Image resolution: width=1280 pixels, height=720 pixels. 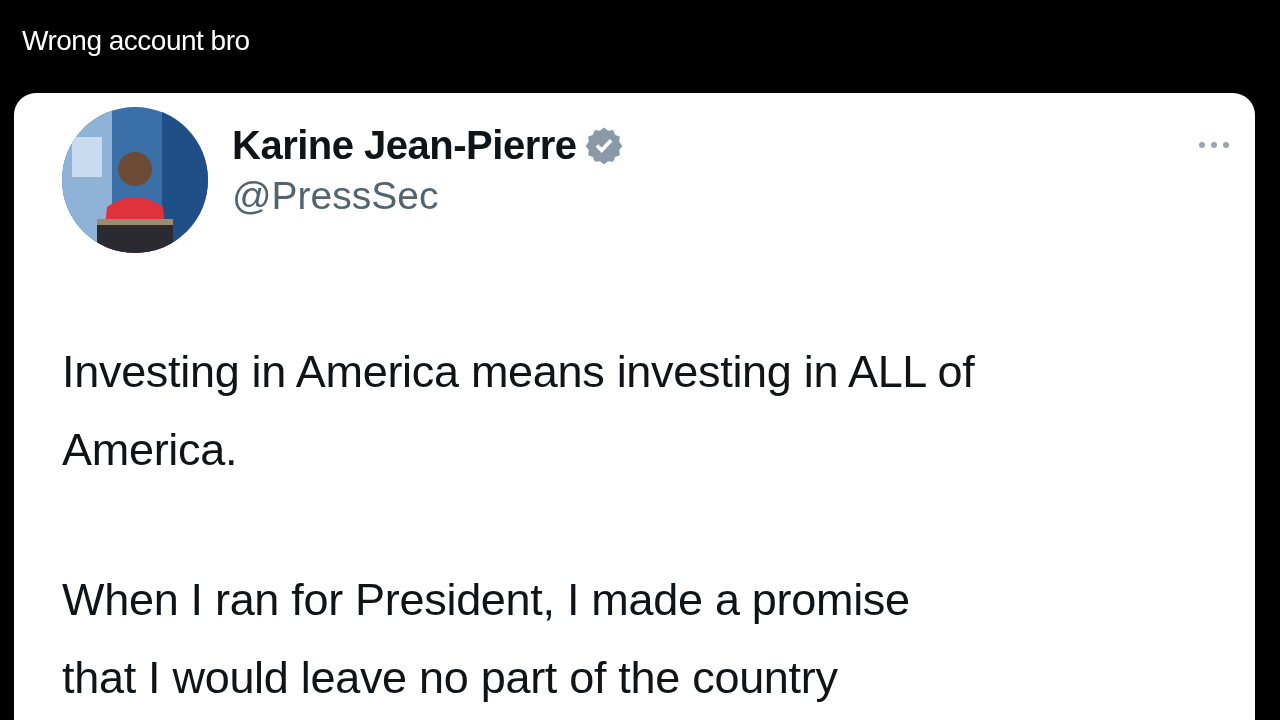 I want to click on caption: Wrong account bro, so click(x=136, y=41).